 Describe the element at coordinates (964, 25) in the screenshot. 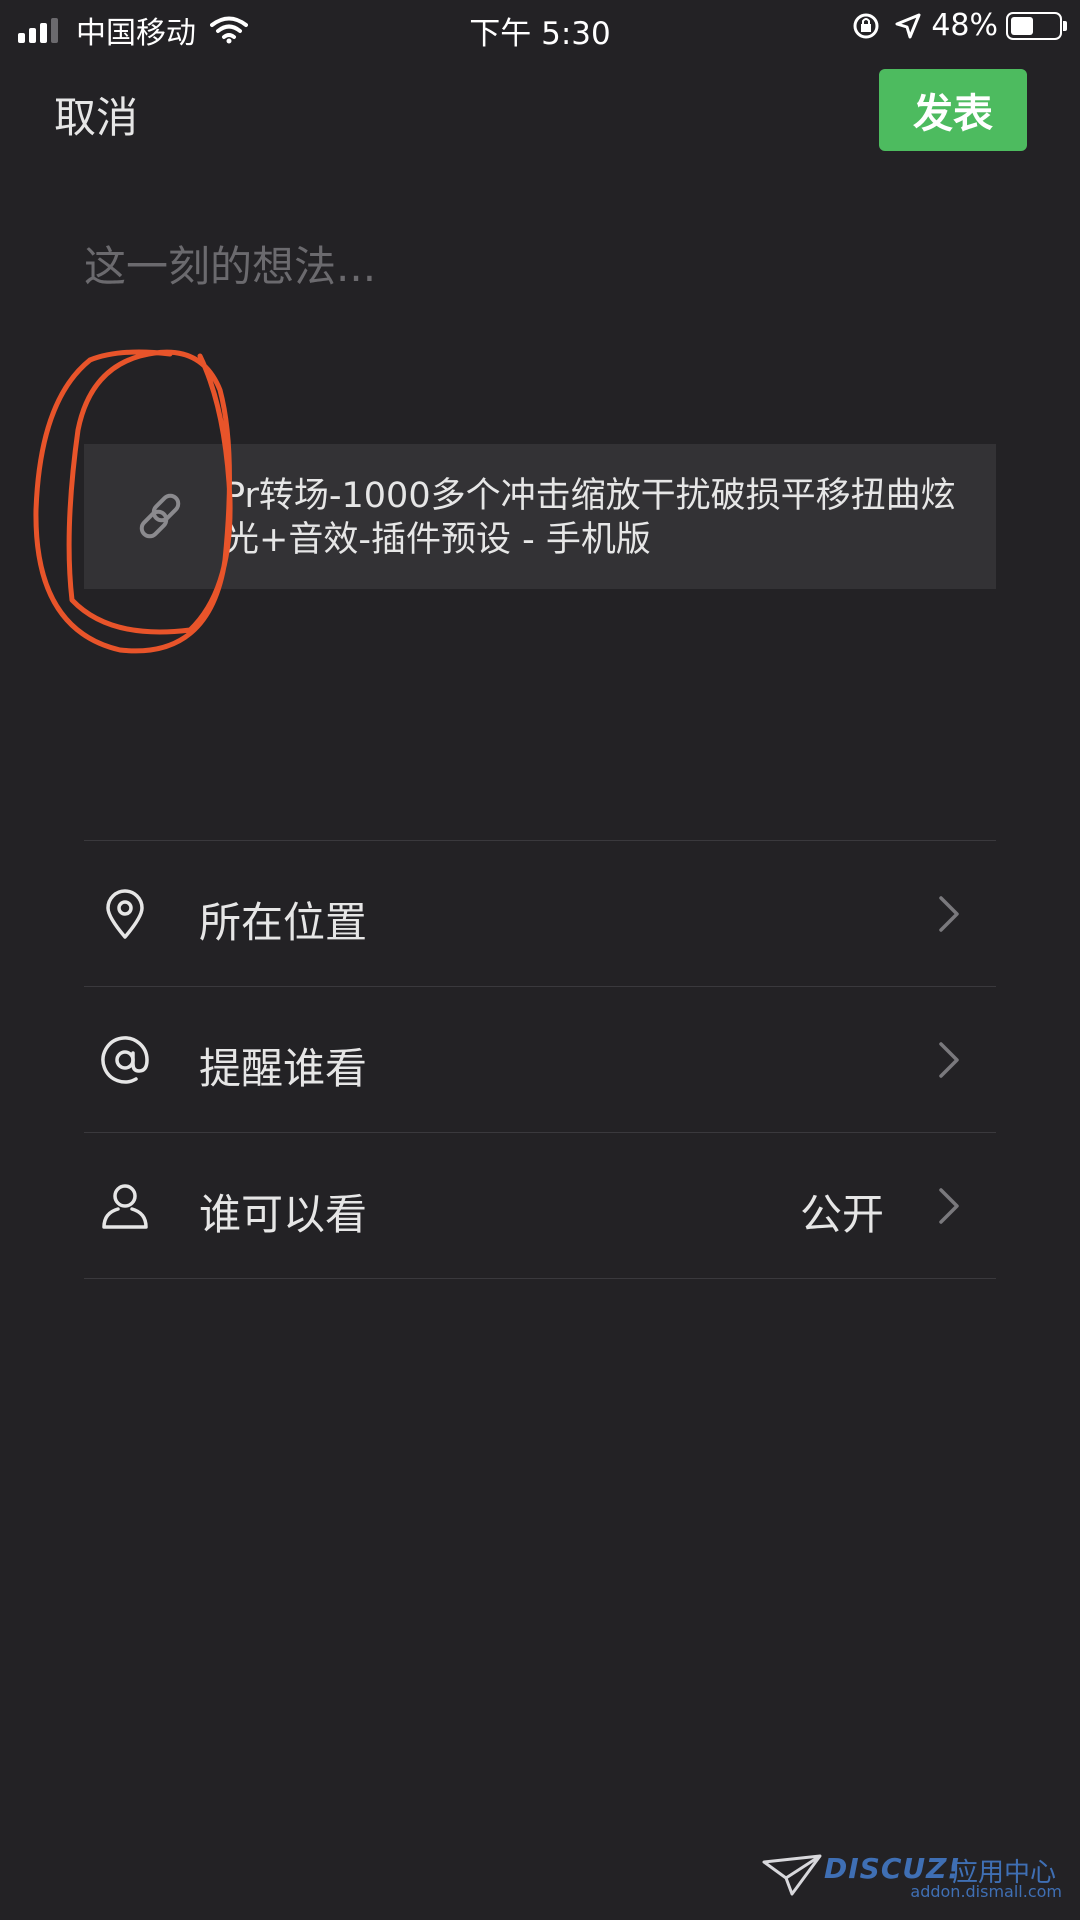

I see `battery-percentage: 48%` at that location.